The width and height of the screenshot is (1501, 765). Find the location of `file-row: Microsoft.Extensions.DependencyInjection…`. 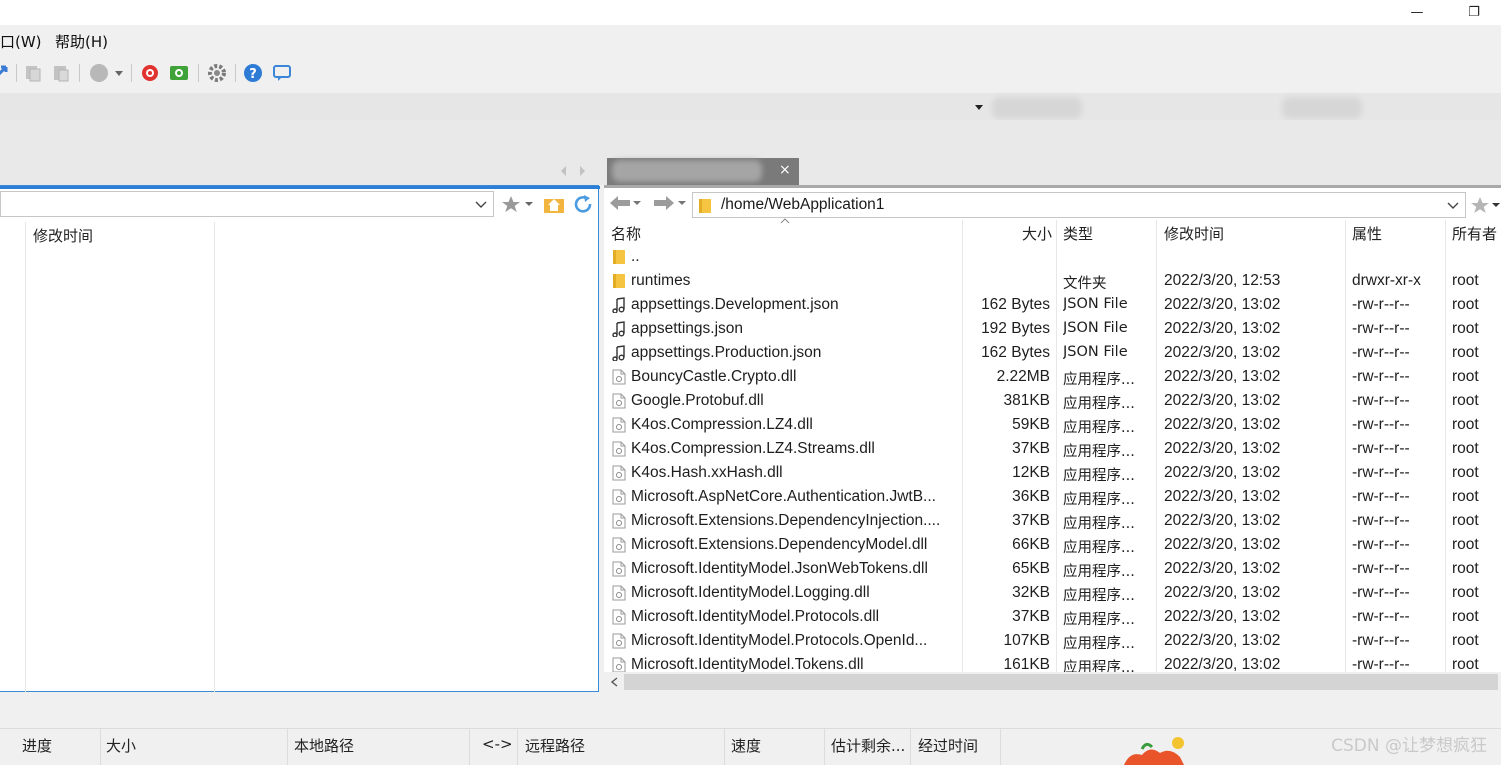

file-row: Microsoft.Extensions.DependencyInjection… is located at coordinates (1052, 521).